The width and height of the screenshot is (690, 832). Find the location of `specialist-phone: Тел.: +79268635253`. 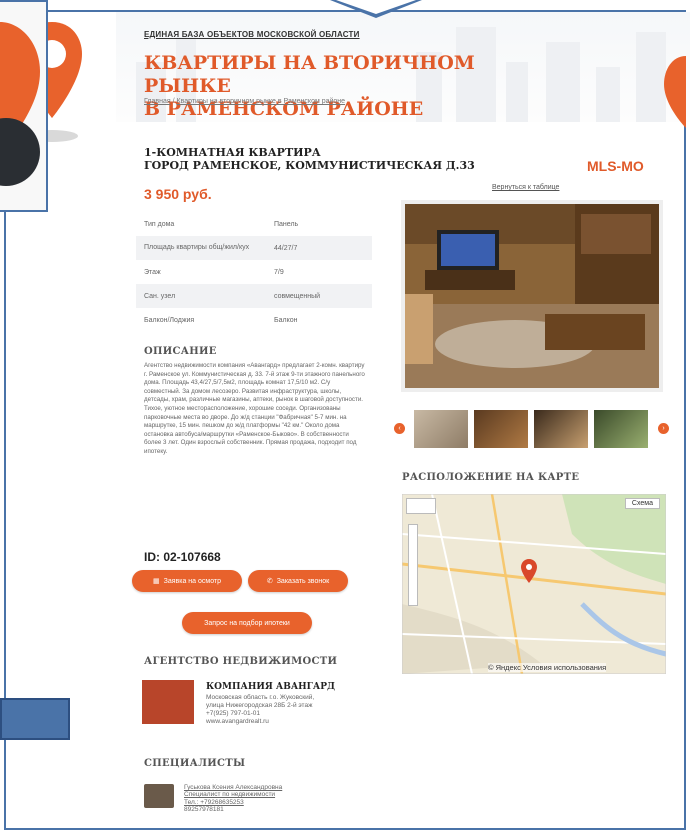

specialist-phone: Тел.: +79268635253 is located at coordinates (214, 802).